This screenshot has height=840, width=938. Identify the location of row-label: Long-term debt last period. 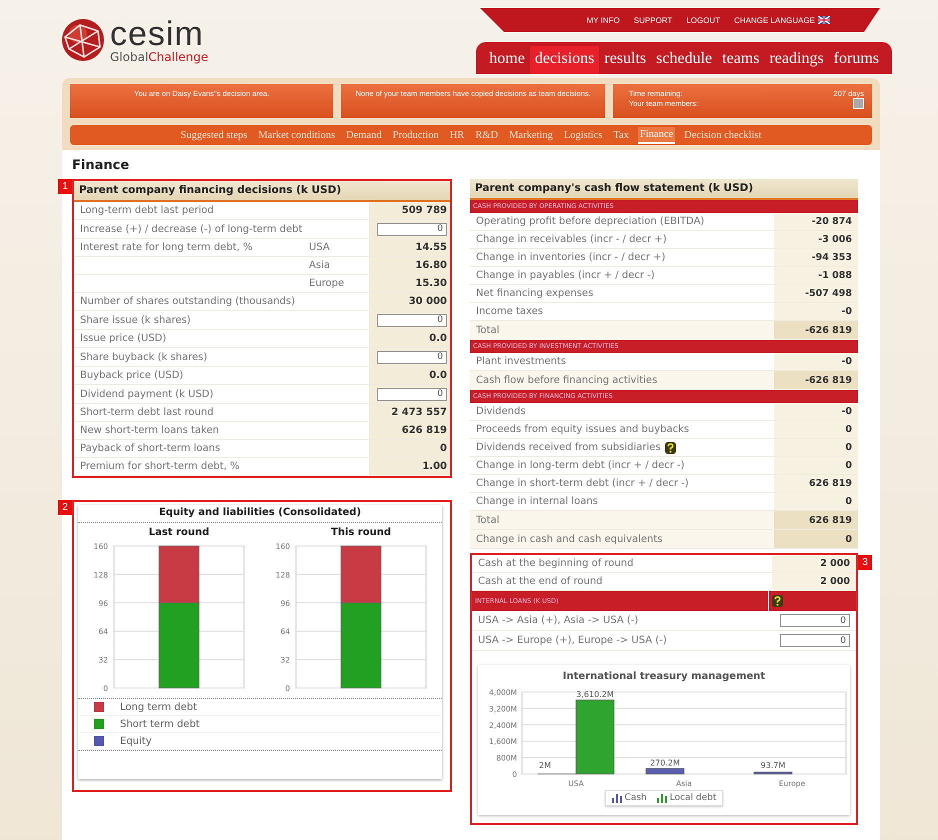
(147, 210).